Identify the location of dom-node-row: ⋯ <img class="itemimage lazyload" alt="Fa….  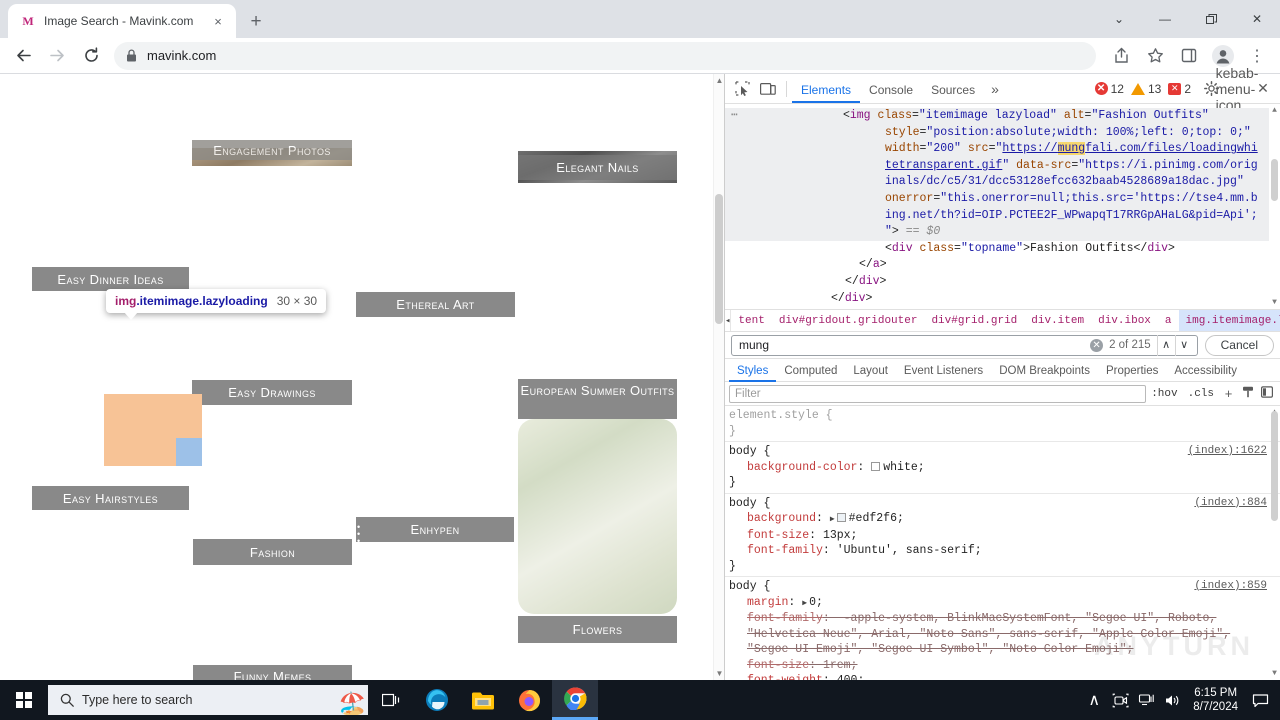
(1002, 116).